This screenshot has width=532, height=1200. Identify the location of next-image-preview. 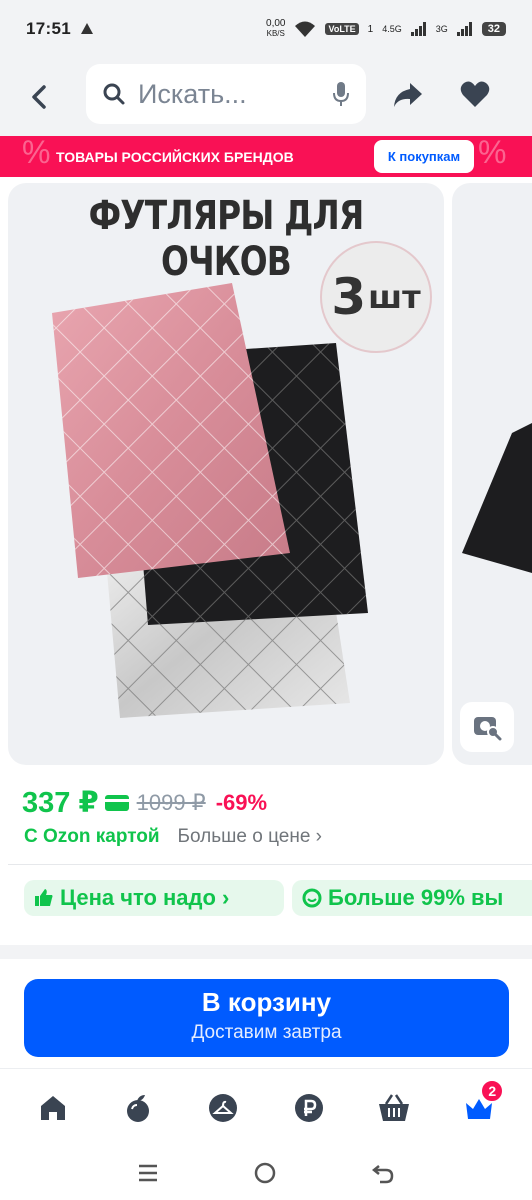
(492, 474).